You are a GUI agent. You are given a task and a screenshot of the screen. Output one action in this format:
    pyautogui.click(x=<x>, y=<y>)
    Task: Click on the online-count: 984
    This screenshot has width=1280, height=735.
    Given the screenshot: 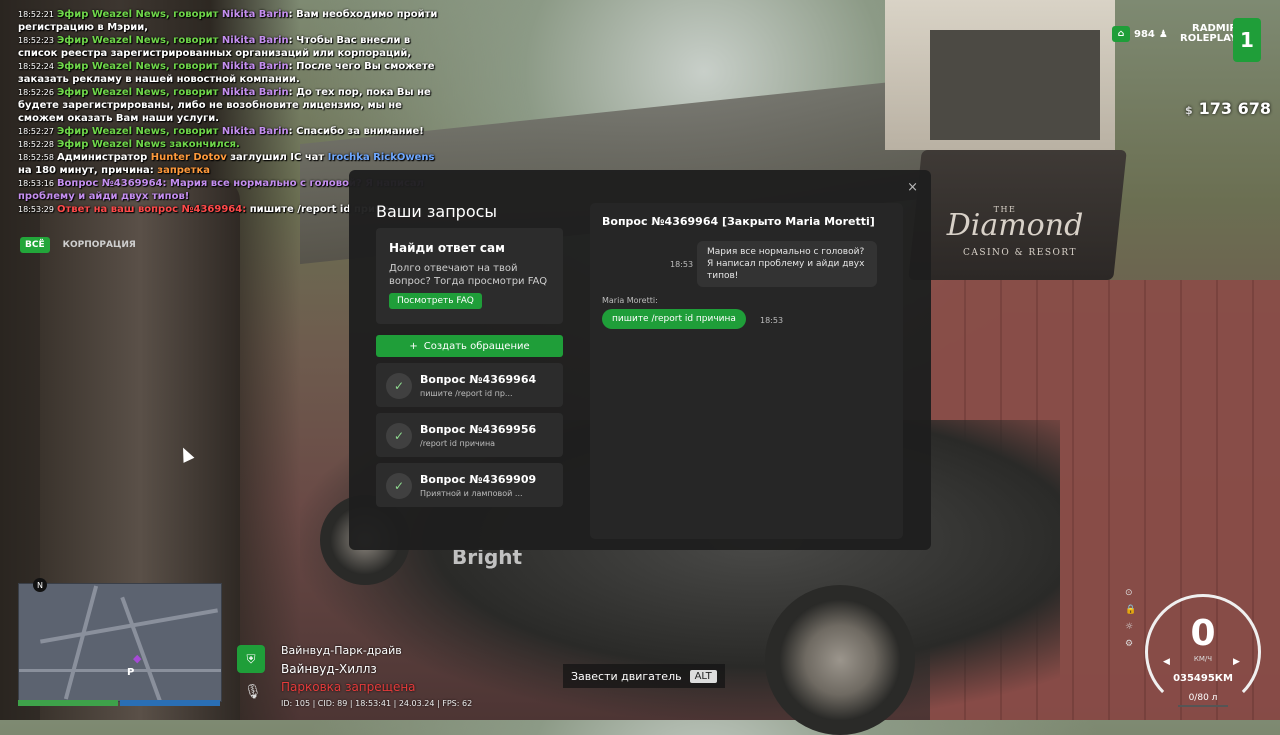 What is the action you would take?
    pyautogui.click(x=1144, y=34)
    